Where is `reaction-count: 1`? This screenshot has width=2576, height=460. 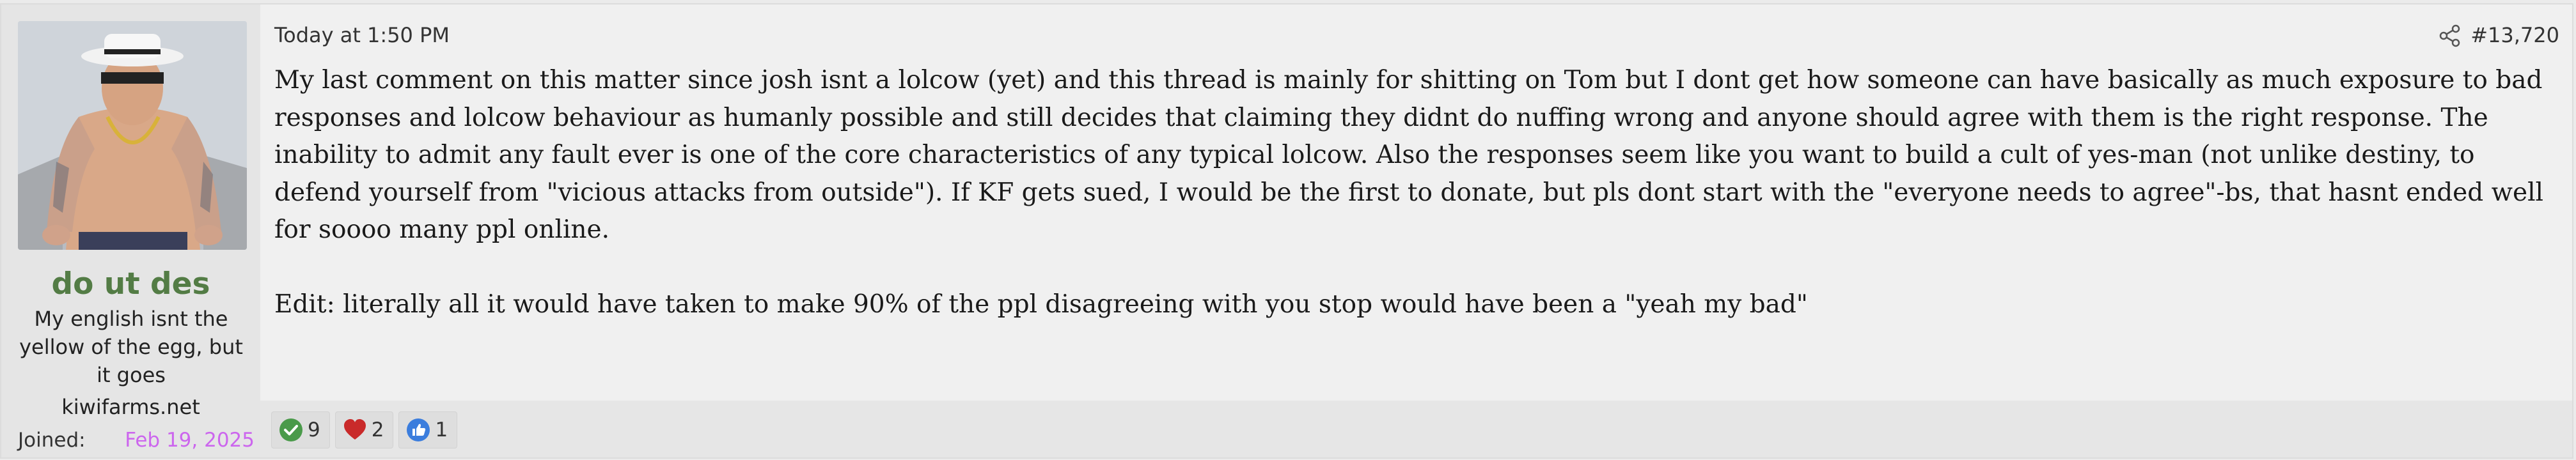
reaction-count: 1 is located at coordinates (441, 429).